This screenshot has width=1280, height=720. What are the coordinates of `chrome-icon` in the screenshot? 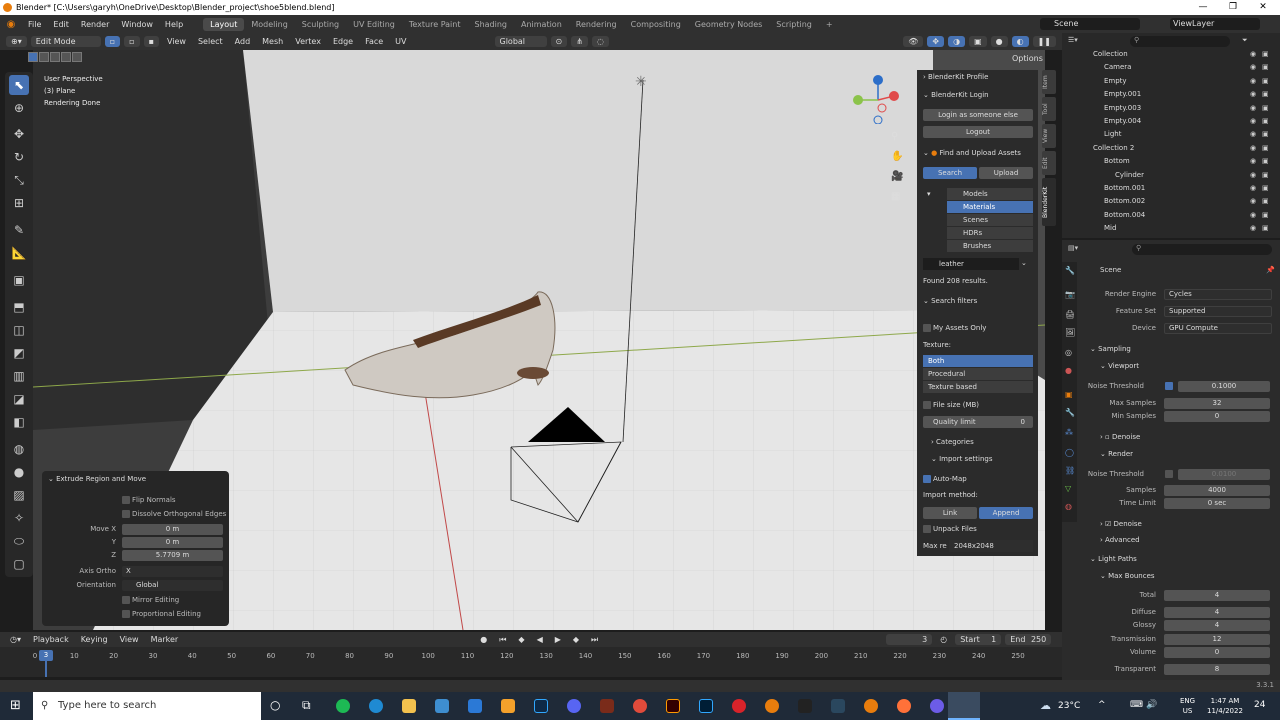 It's located at (640, 706).